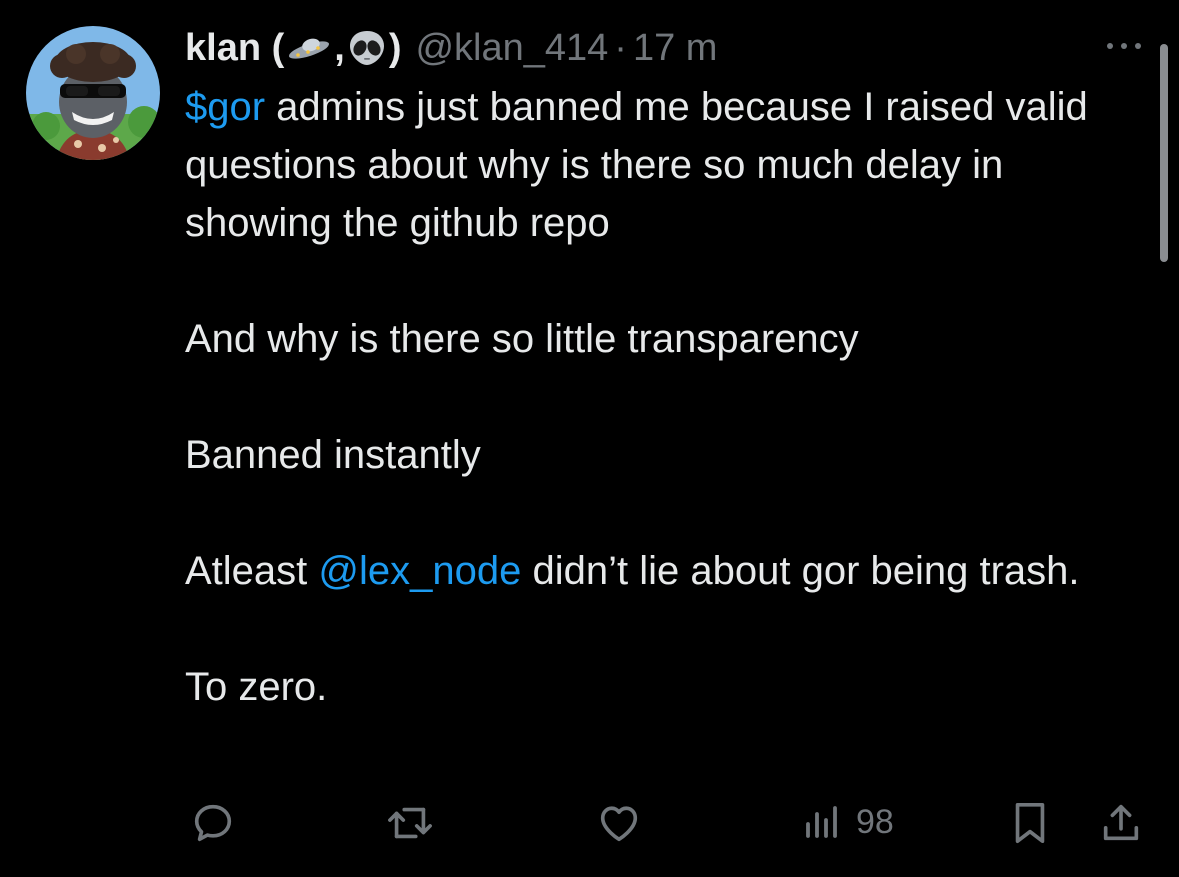  Describe the element at coordinates (309, 48) in the screenshot. I see `flying-saucer-icon` at that location.